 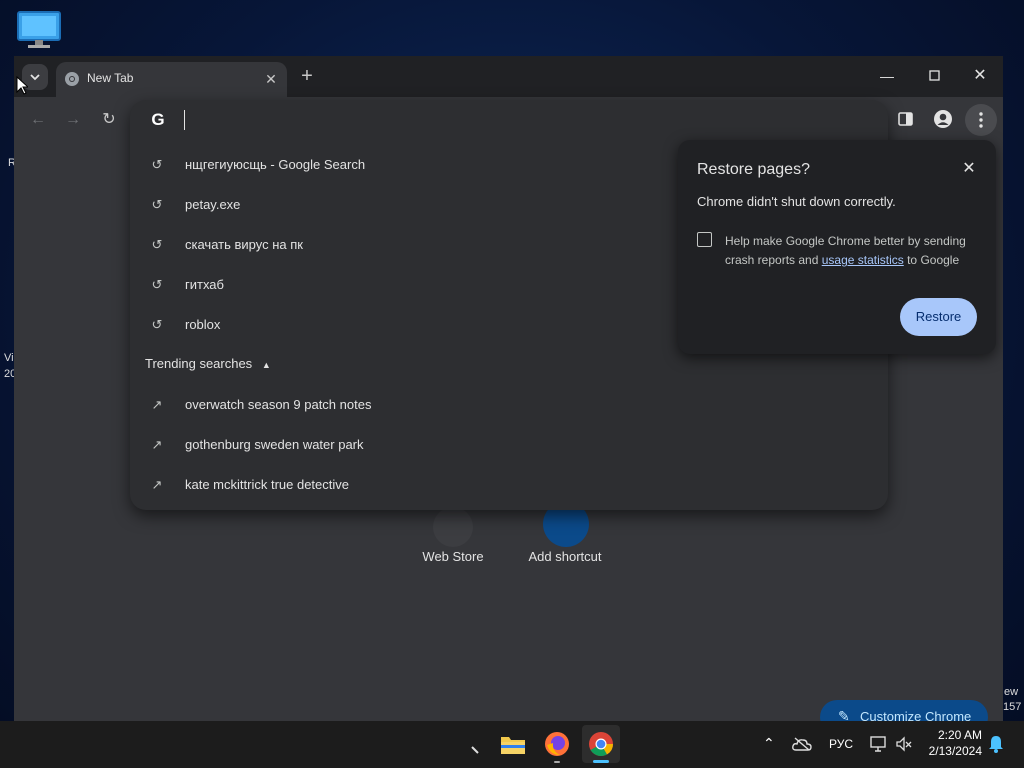 I want to click on profile-icon, so click(x=943, y=119).